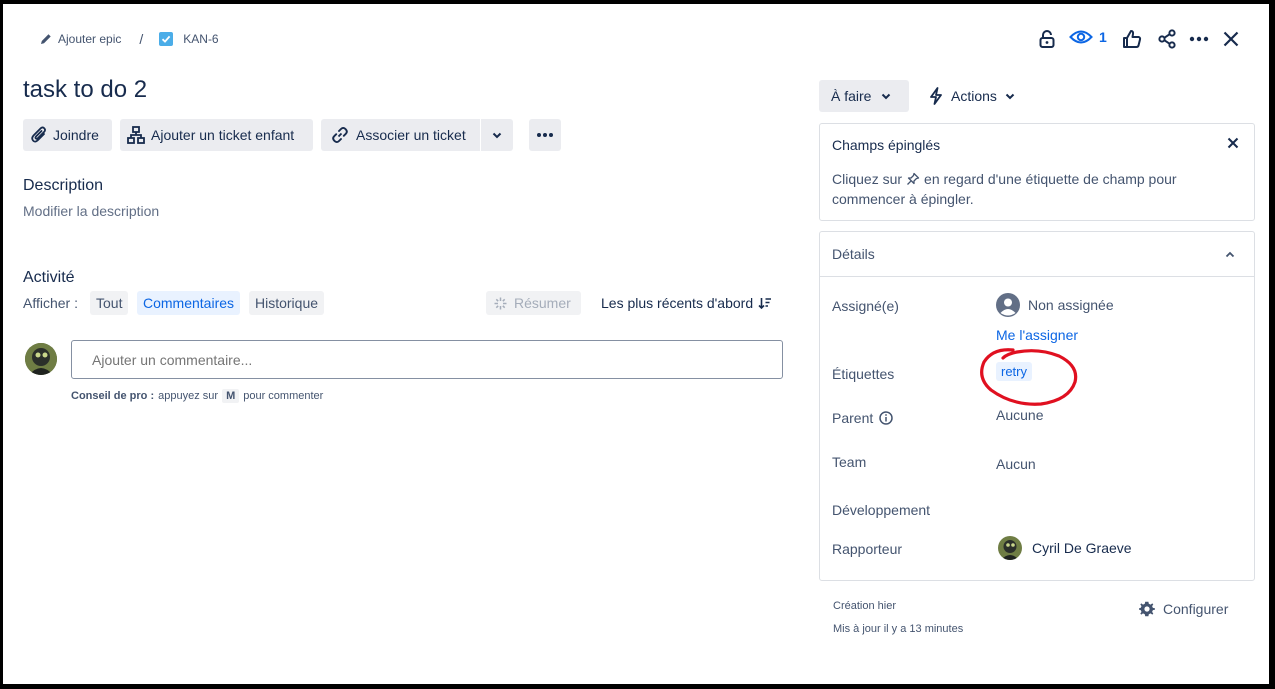 The height and width of the screenshot is (689, 1275). What do you see at coordinates (886, 145) in the screenshot?
I see `pinned-title: Champs épinglés` at bounding box center [886, 145].